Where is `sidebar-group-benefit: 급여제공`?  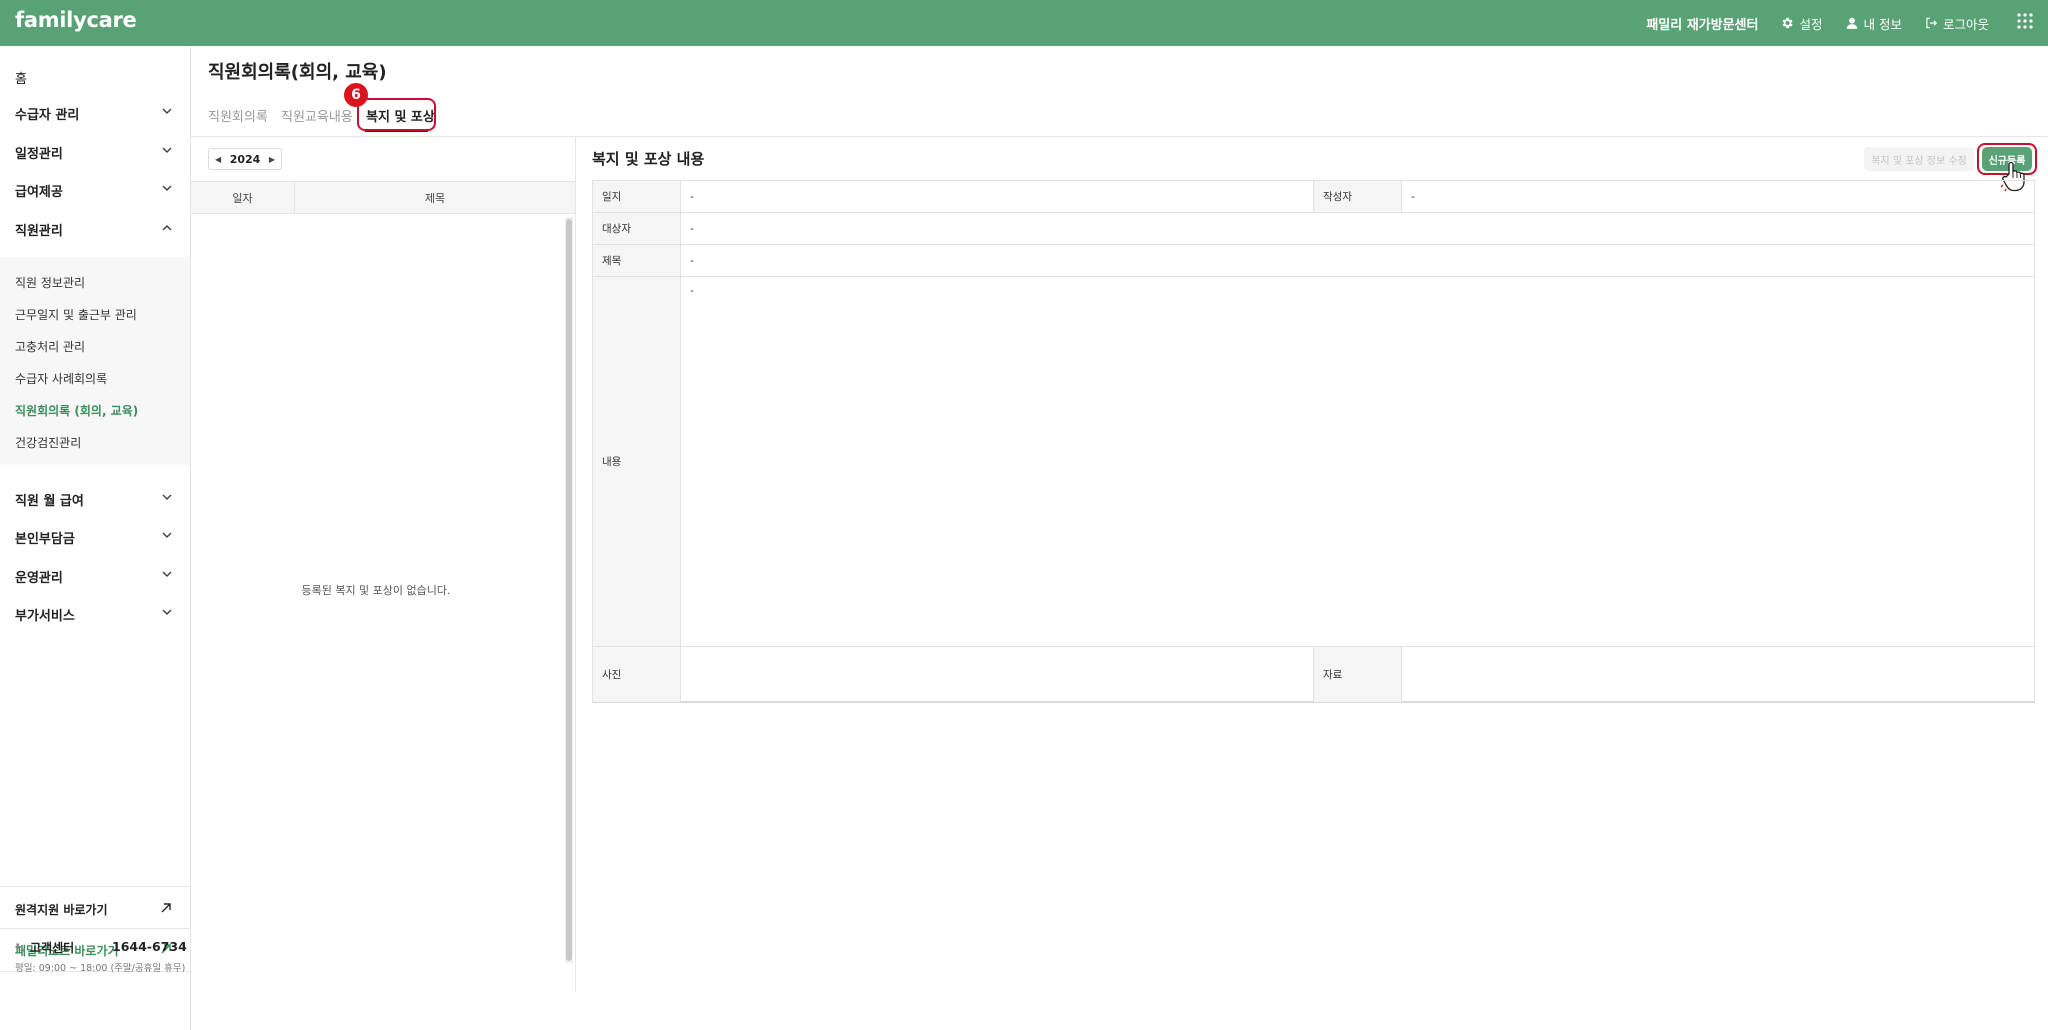 sidebar-group-benefit: 급여제공 is located at coordinates (95, 190).